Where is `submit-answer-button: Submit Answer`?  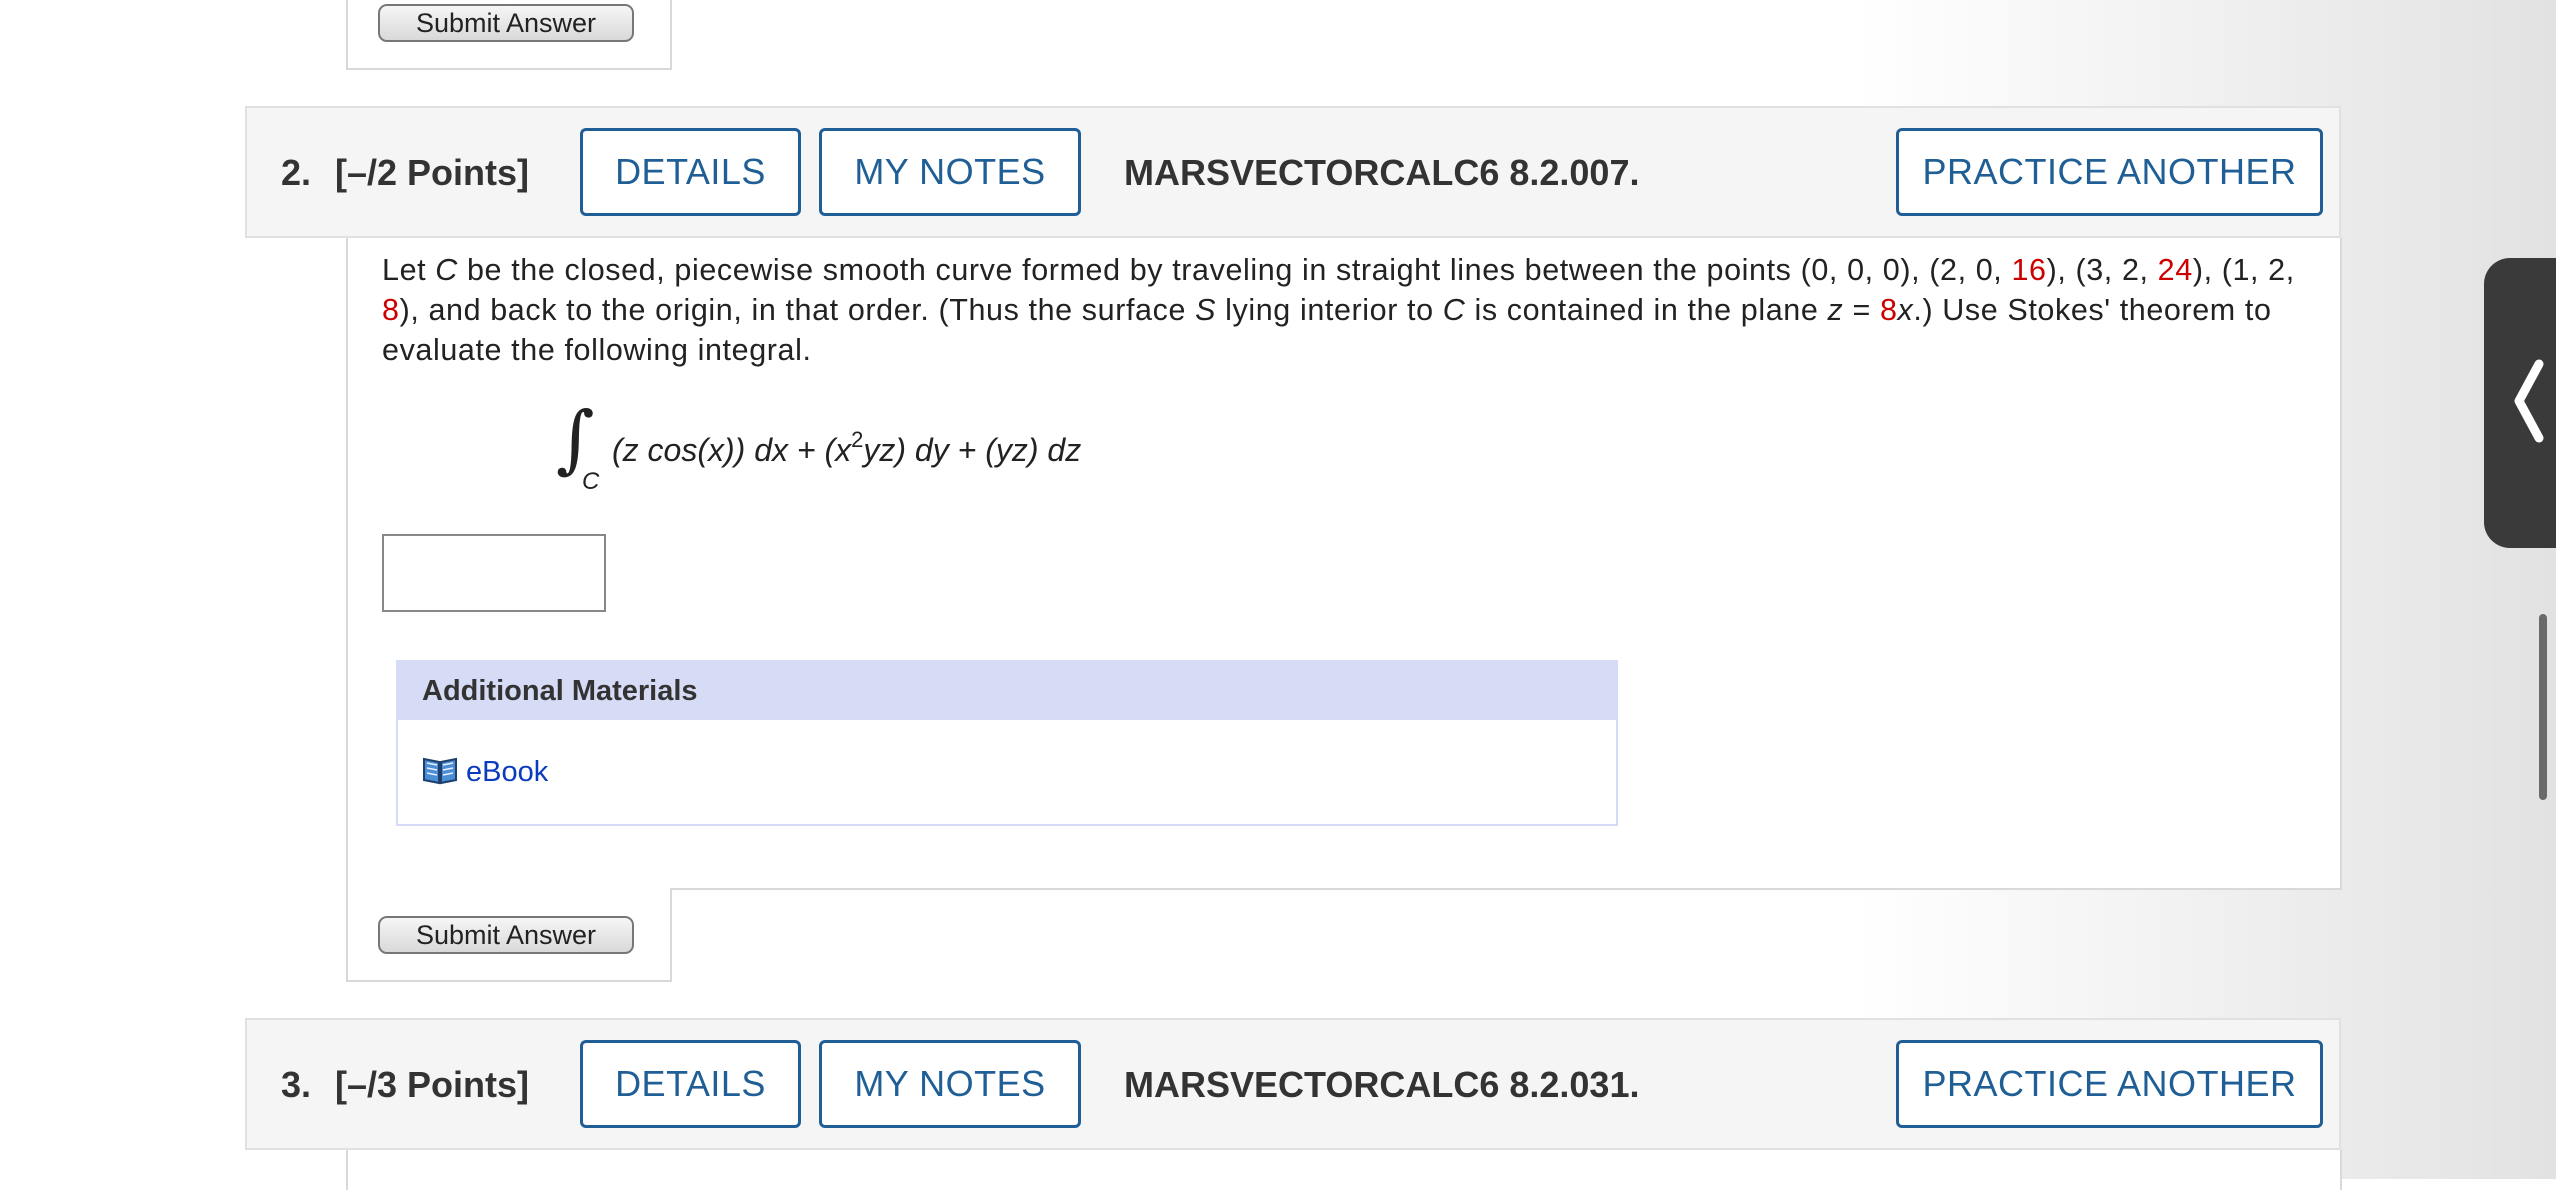 submit-answer-button: Submit Answer is located at coordinates (506, 935).